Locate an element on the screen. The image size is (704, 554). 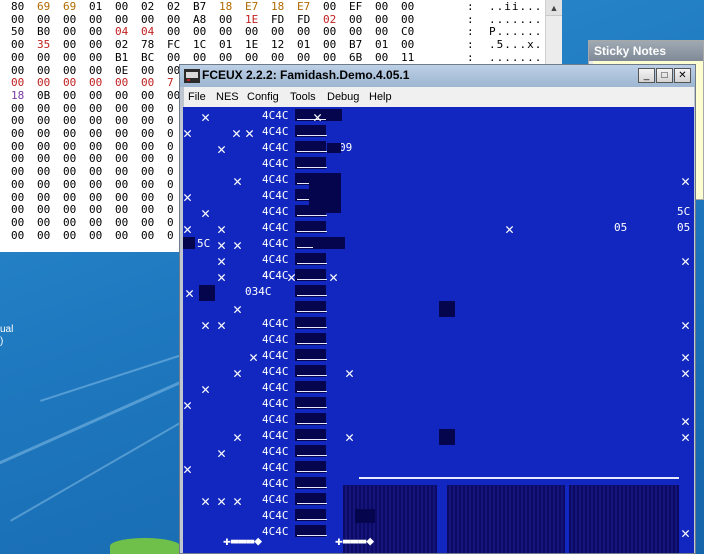
hex-byte: C0 is located at coordinates (411, 31).